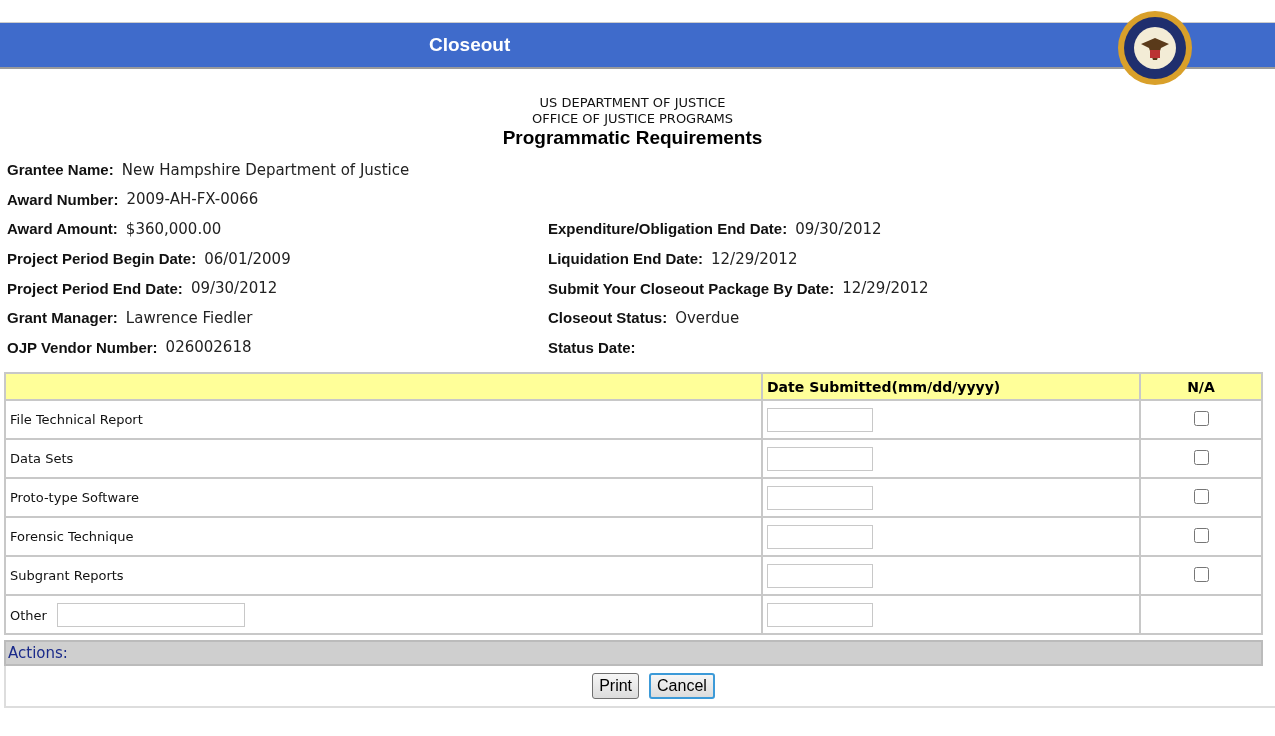 The width and height of the screenshot is (1275, 736). Describe the element at coordinates (608, 318) in the screenshot. I see `field-label: Closeout Status:` at that location.